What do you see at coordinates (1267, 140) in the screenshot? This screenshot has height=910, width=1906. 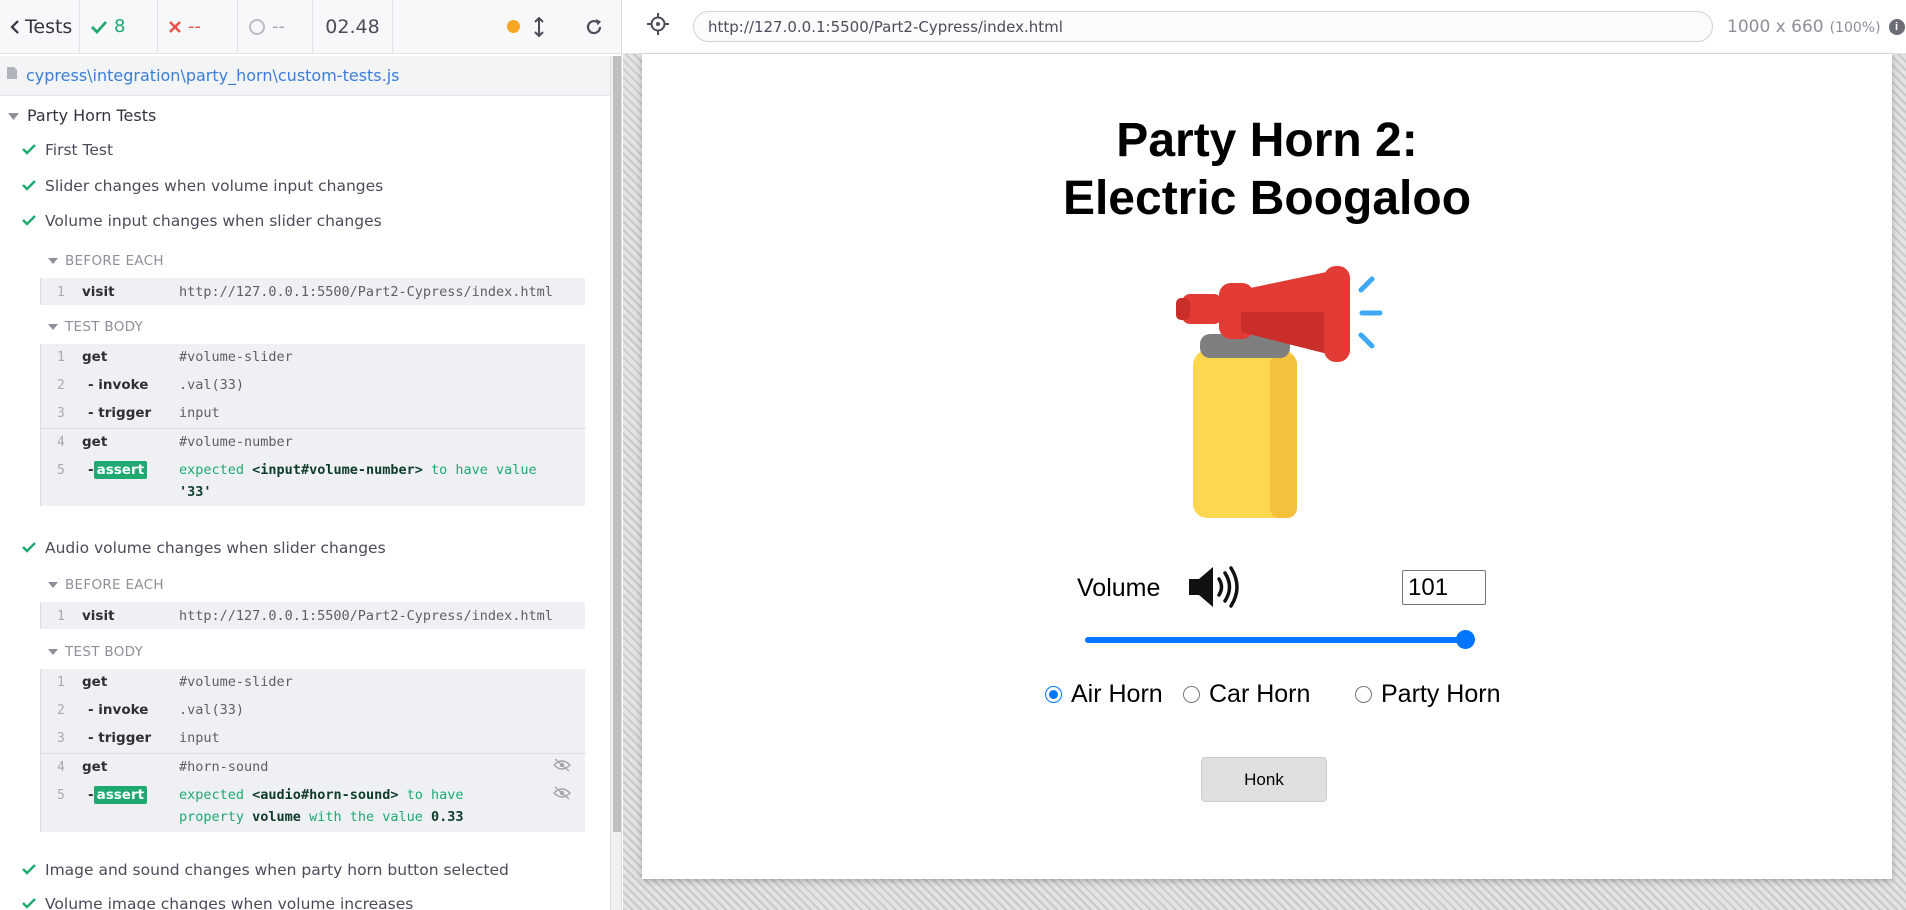 I see `title-line-1: Party Horn 2:` at bounding box center [1267, 140].